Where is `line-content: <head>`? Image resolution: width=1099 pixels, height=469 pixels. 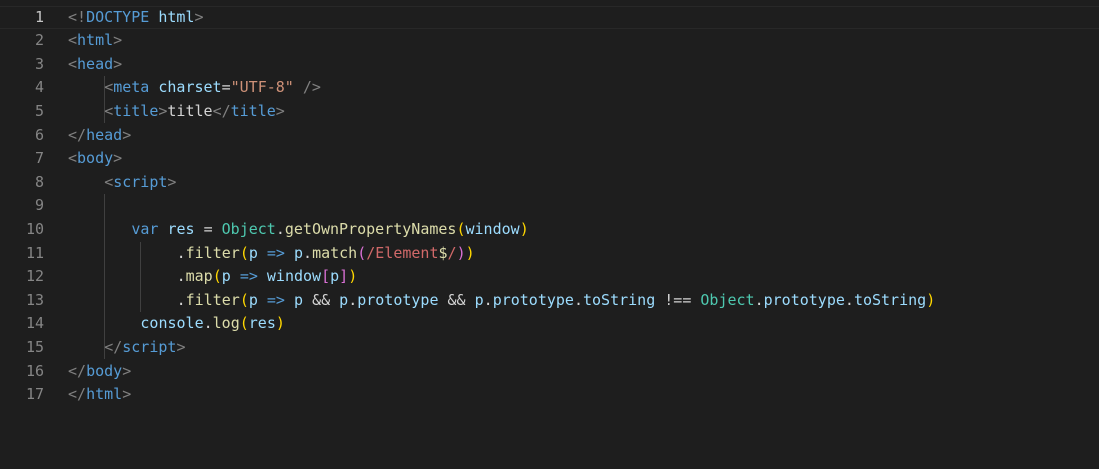 line-content: <head> is located at coordinates (95, 65).